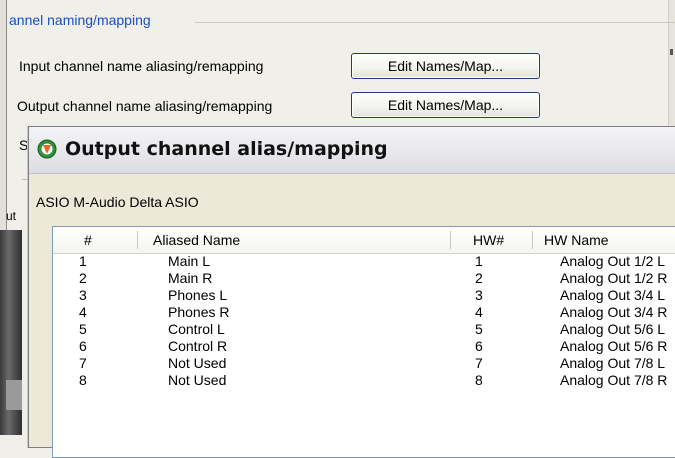 This screenshot has width=675, height=458. Describe the element at coordinates (364, 363) in the screenshot. I see `table-row: 7 Not Used 7 Analog Out 7/8 L` at that location.